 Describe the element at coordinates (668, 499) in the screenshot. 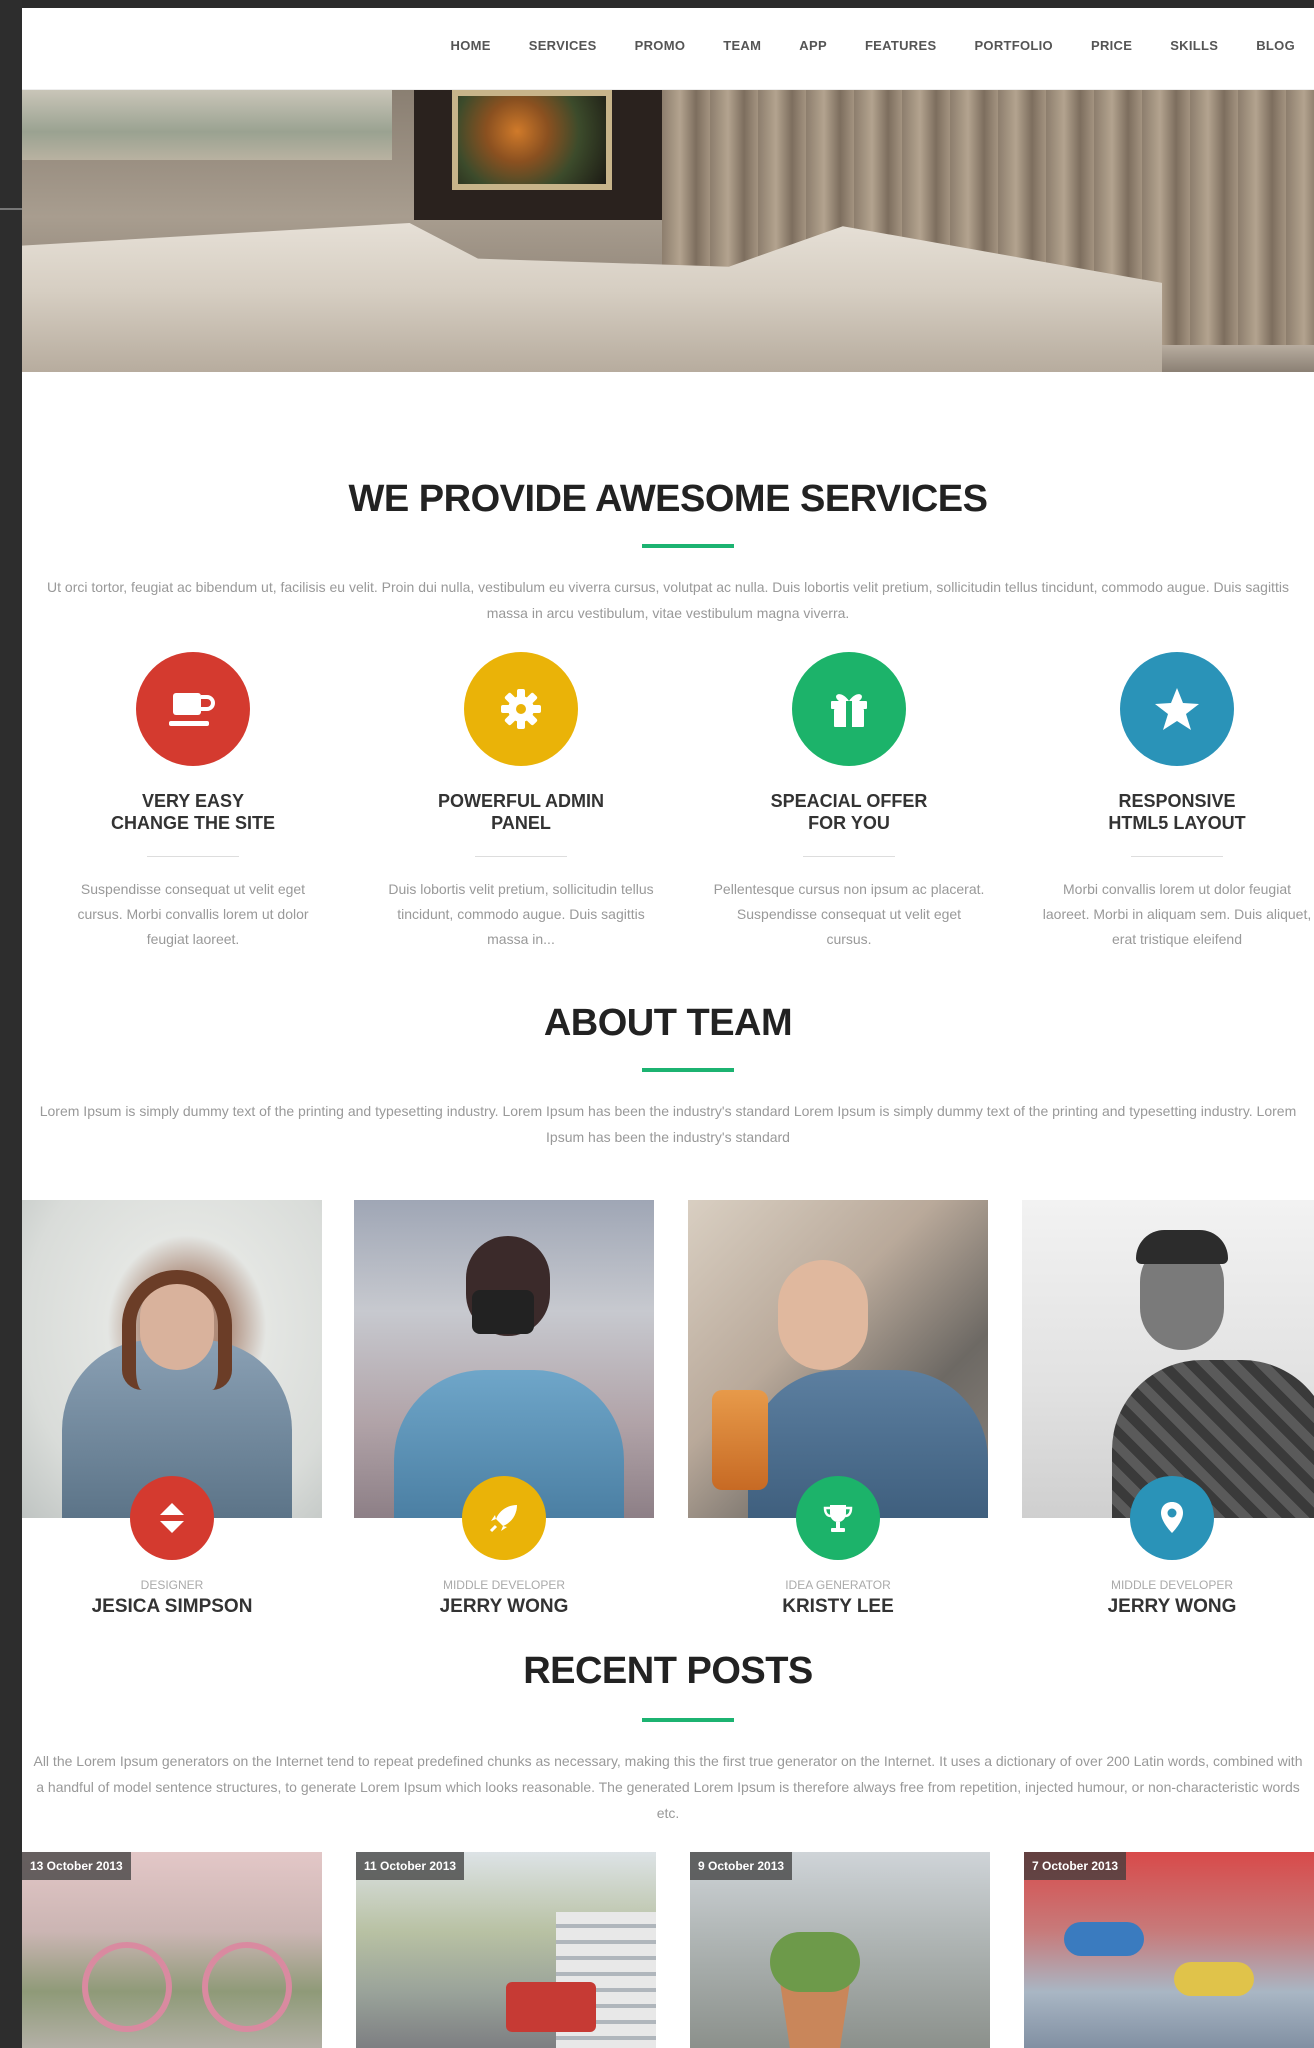

I see `services-title: WE PROVIDE AWESOME SERVICES` at that location.